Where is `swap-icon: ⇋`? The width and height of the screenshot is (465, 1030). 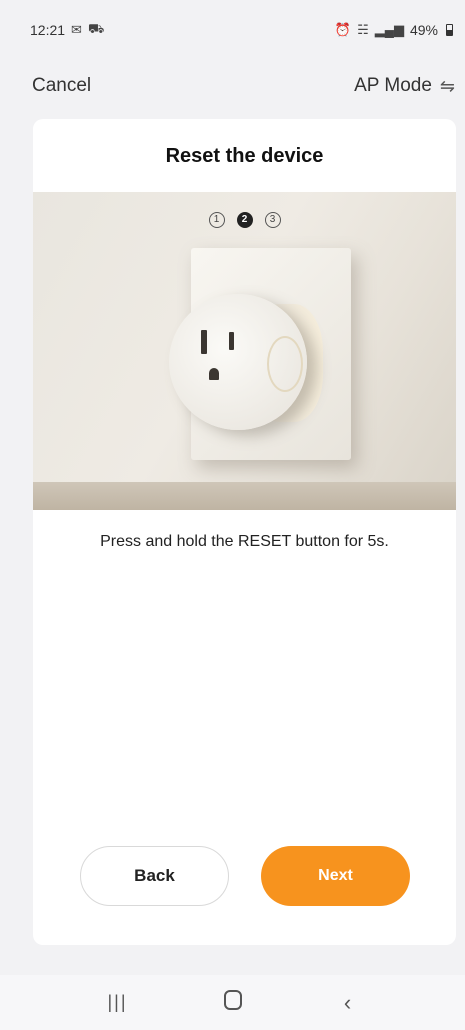 swap-icon: ⇋ is located at coordinates (447, 85).